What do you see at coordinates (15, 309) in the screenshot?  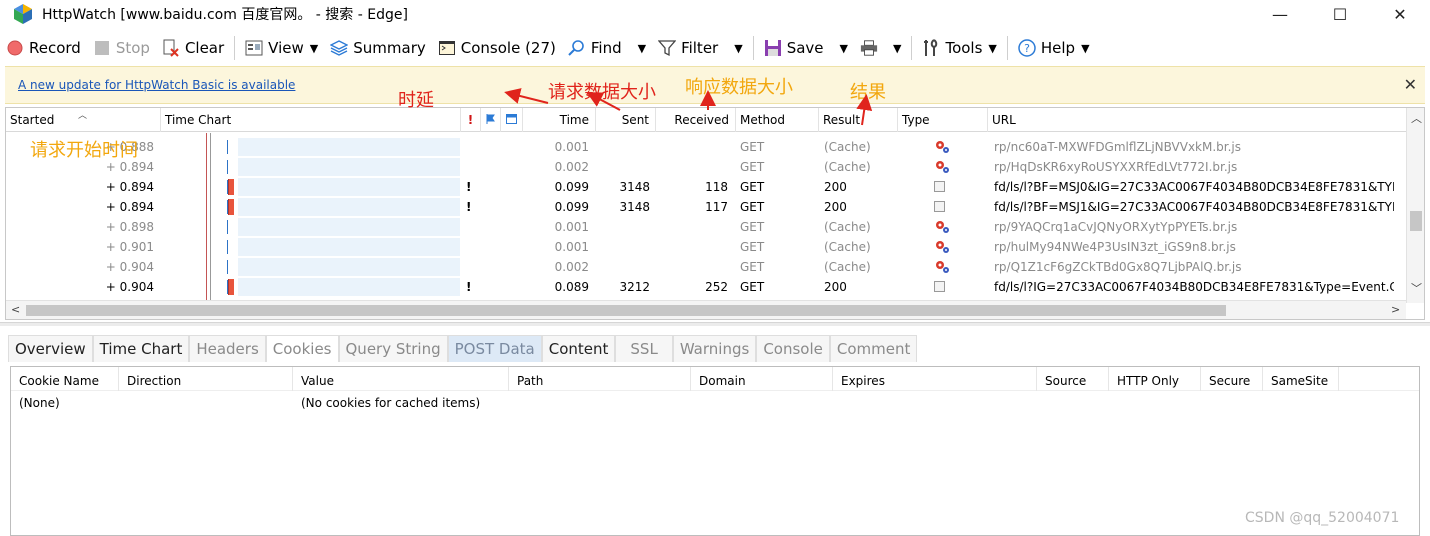 I see `scroll-left-icon: <` at bounding box center [15, 309].